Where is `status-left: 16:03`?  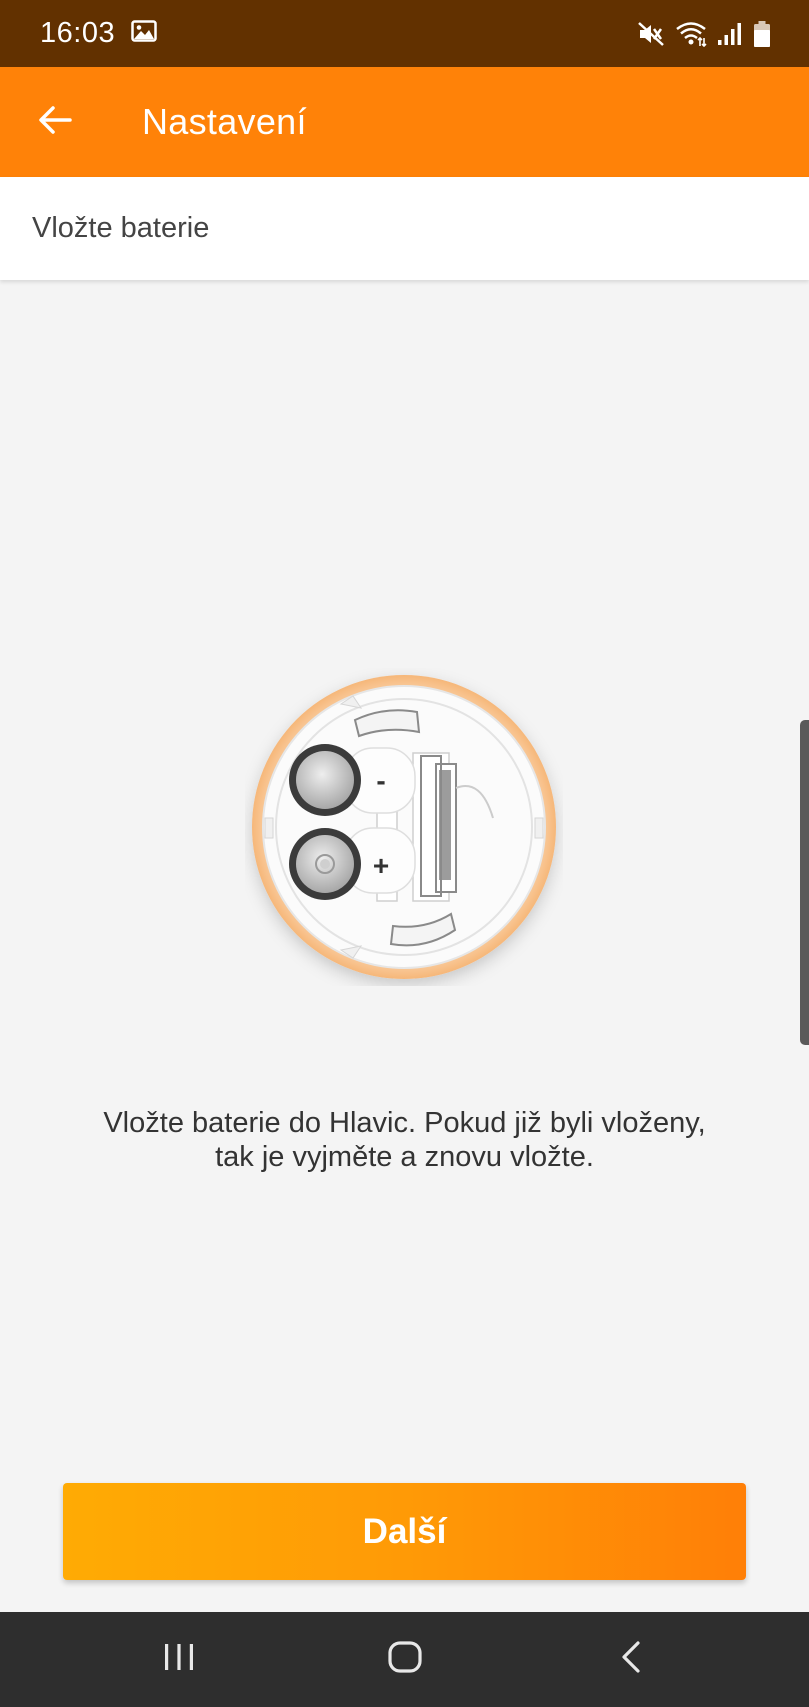
status-left: 16:03 is located at coordinates (98, 33).